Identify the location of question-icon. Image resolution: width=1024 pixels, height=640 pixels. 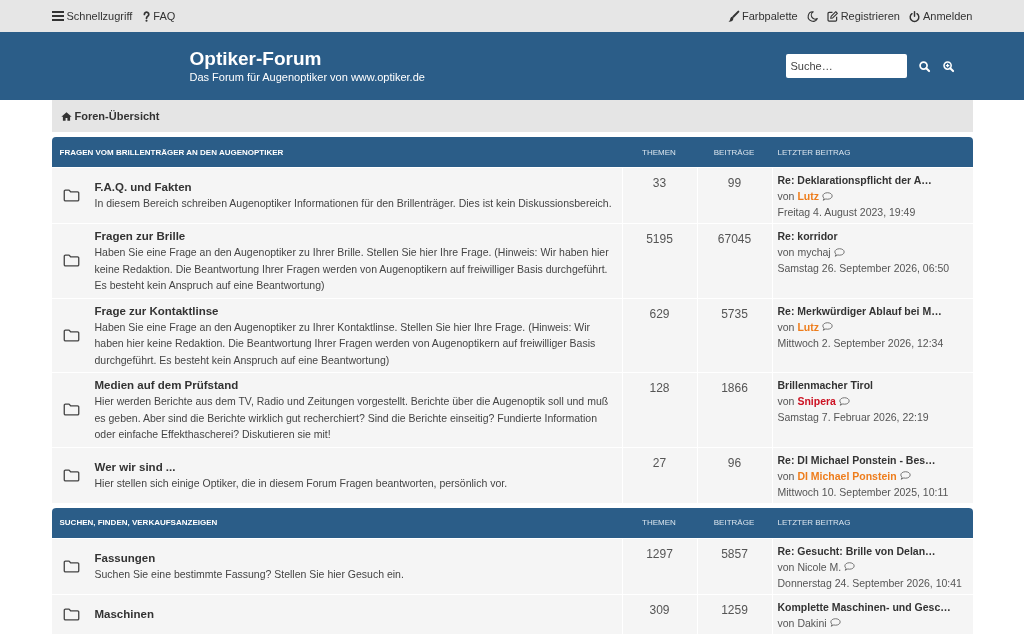
(147, 16).